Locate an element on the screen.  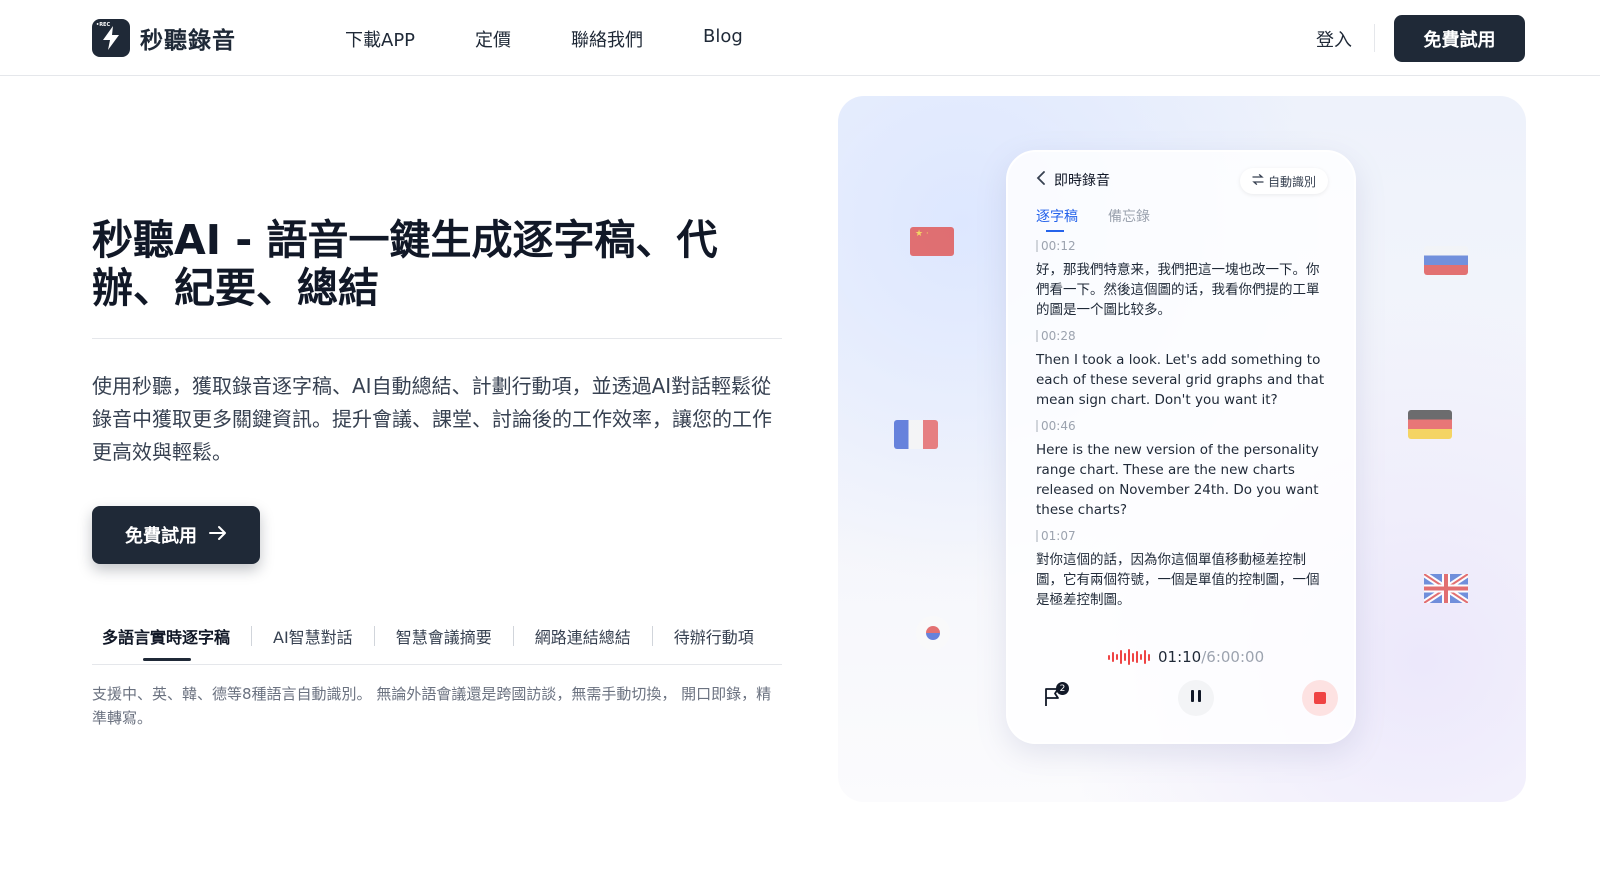
timestamp: 00:46 is located at coordinates (1184, 426).